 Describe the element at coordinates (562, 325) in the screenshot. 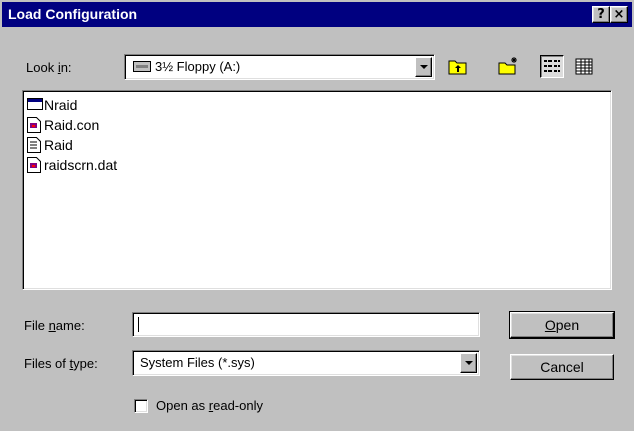

I see `open-button: Open` at that location.